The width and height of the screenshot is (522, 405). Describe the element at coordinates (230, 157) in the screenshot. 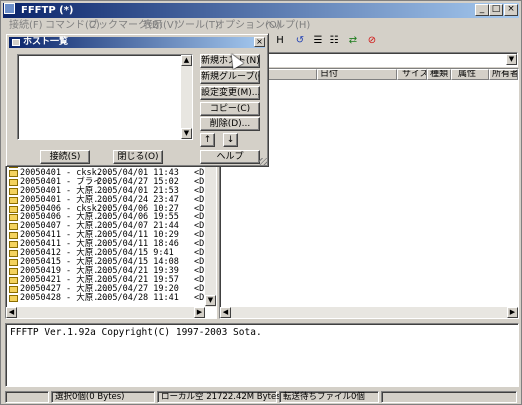

I see `help-button: ヘルプ` at that location.